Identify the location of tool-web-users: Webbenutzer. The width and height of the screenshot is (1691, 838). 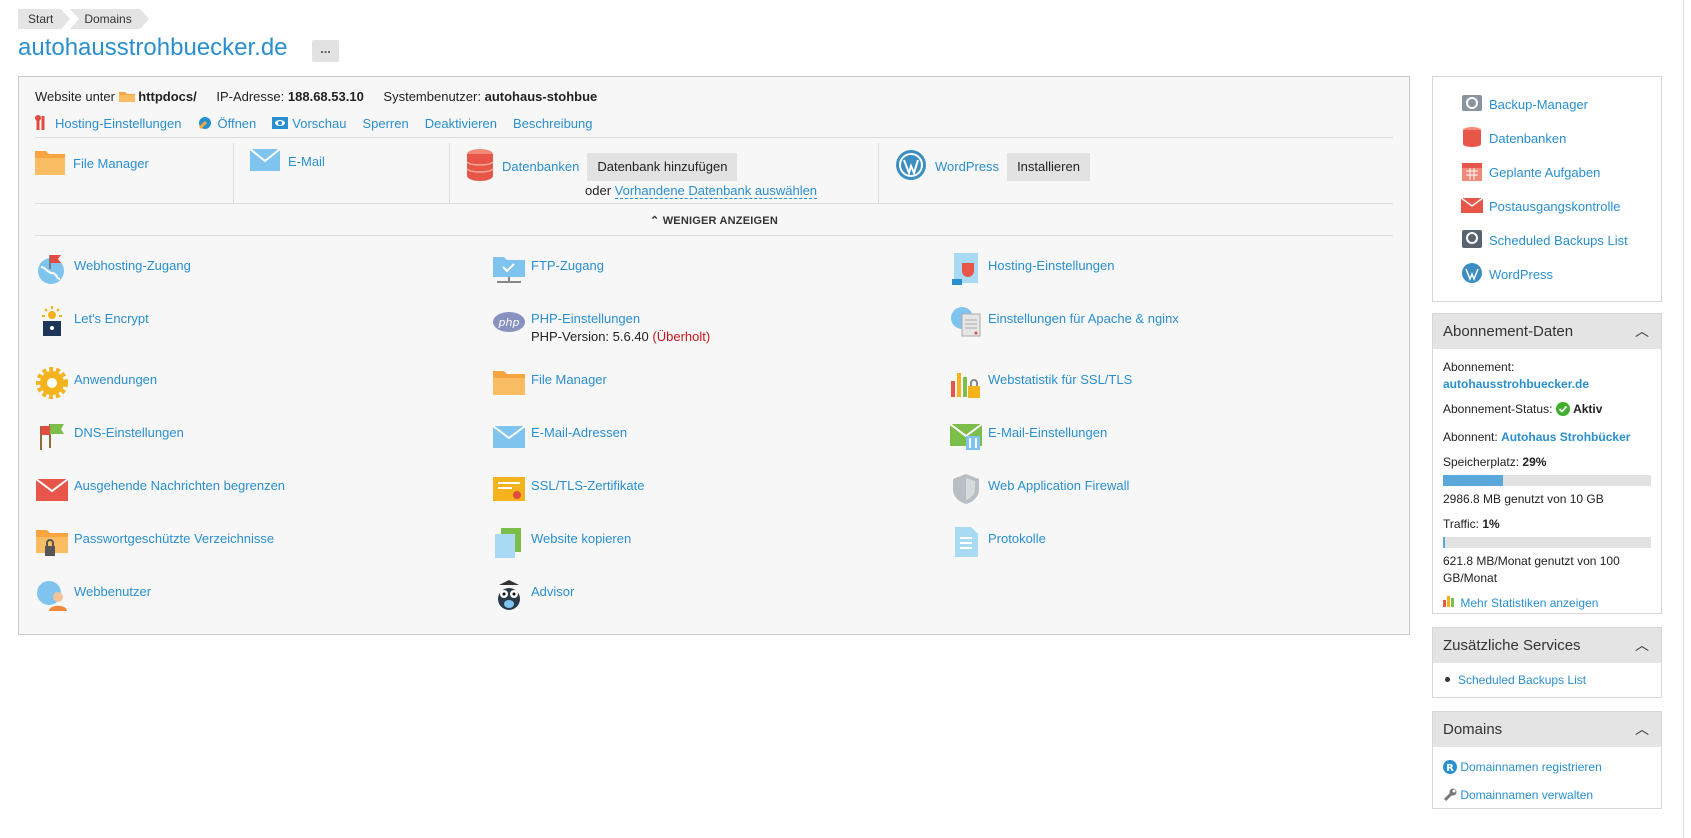
(93, 595).